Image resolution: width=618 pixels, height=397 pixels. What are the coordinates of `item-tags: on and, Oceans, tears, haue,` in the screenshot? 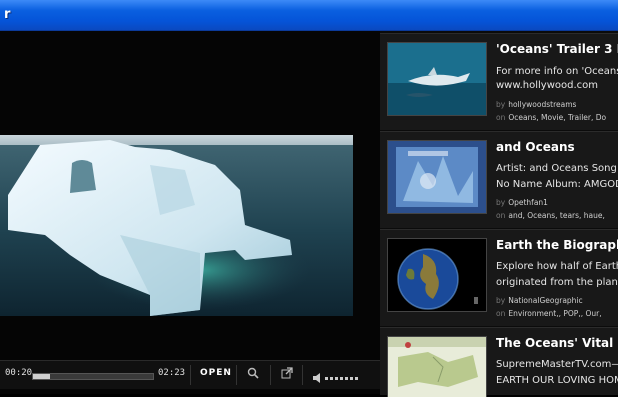 It's located at (550, 215).